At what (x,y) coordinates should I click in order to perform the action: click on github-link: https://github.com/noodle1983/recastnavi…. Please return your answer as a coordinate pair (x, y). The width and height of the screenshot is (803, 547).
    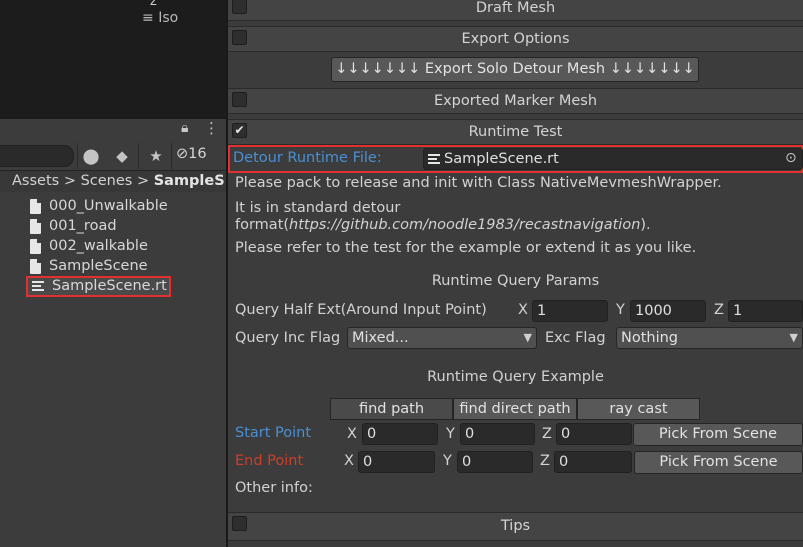
    Looking at the image, I should click on (464, 225).